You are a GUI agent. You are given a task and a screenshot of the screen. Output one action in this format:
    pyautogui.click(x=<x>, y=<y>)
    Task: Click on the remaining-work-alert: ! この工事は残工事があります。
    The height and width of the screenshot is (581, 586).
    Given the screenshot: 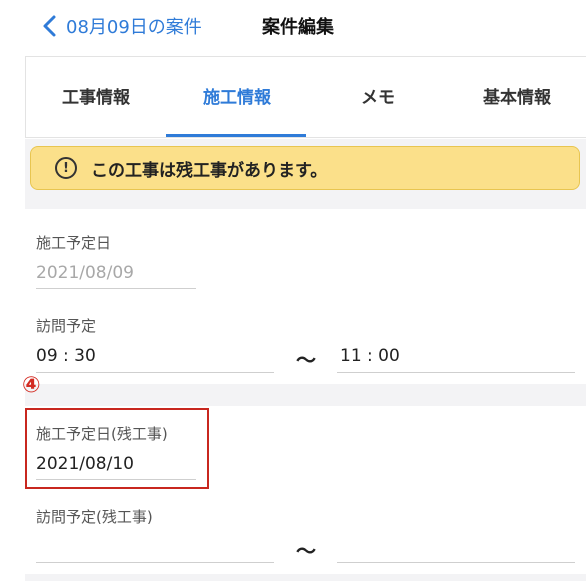 What is the action you would take?
    pyautogui.click(x=305, y=168)
    